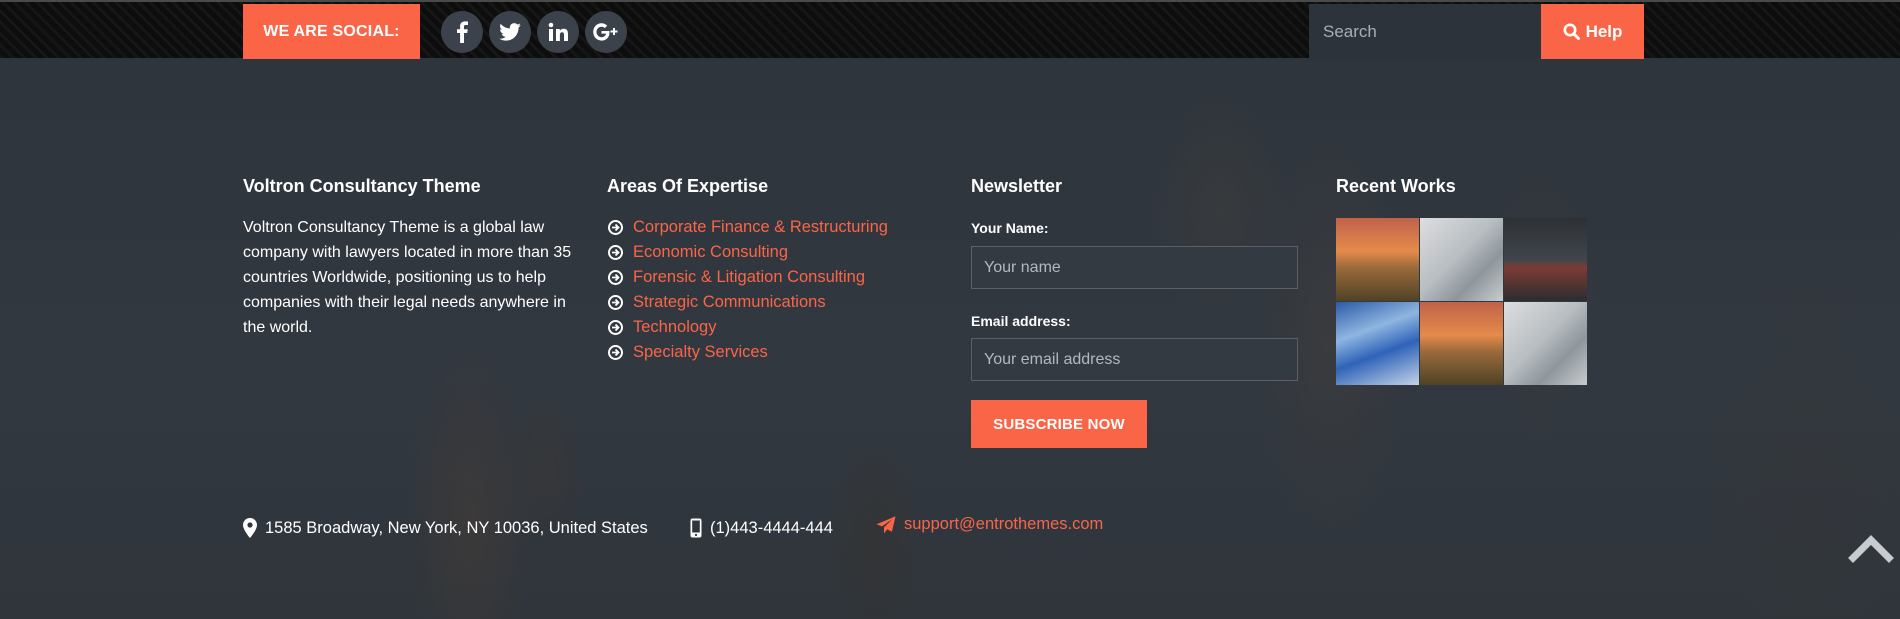 This screenshot has height=619, width=1900. What do you see at coordinates (331, 31) in the screenshot?
I see `social-label: WE ARE SOCIAL:` at bounding box center [331, 31].